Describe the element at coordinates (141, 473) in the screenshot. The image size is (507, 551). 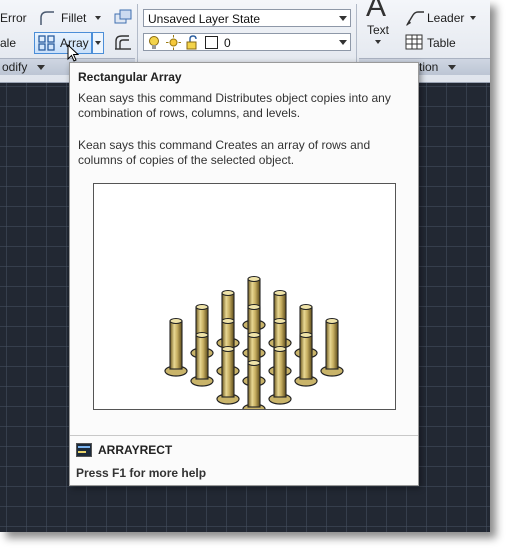
I see `tooltip-help-hint: Press F1 for more help` at that location.